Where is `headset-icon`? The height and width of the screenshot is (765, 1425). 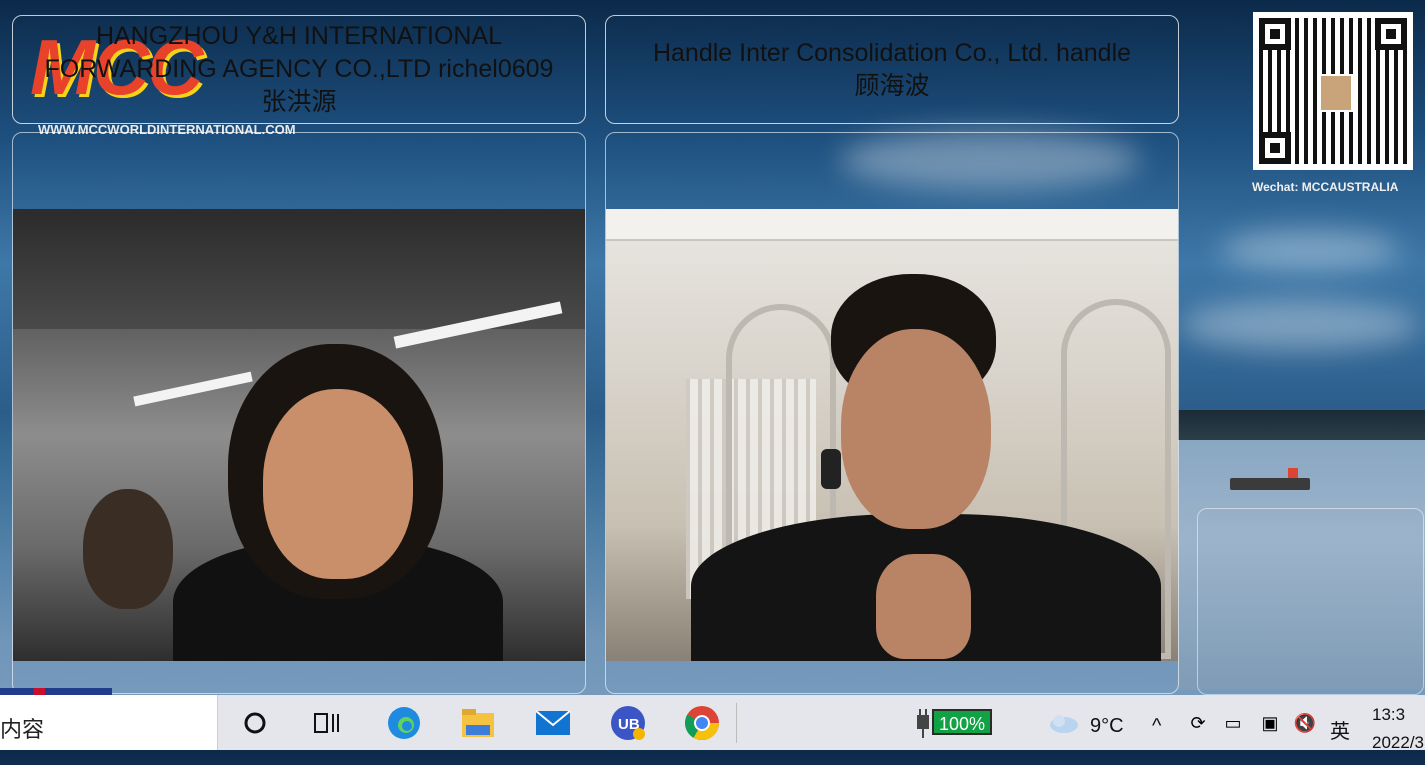 headset-icon is located at coordinates (831, 469).